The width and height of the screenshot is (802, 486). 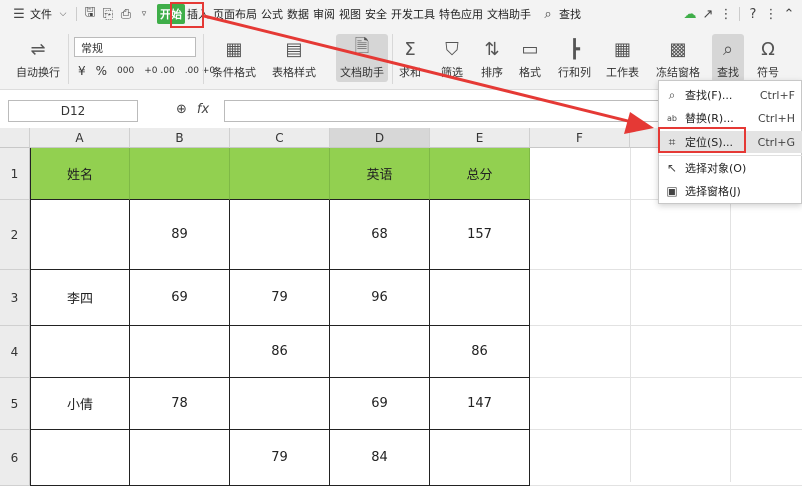 I want to click on menu-item-replace: ab 替换(R)... Ctrl+H, so click(x=730, y=118).